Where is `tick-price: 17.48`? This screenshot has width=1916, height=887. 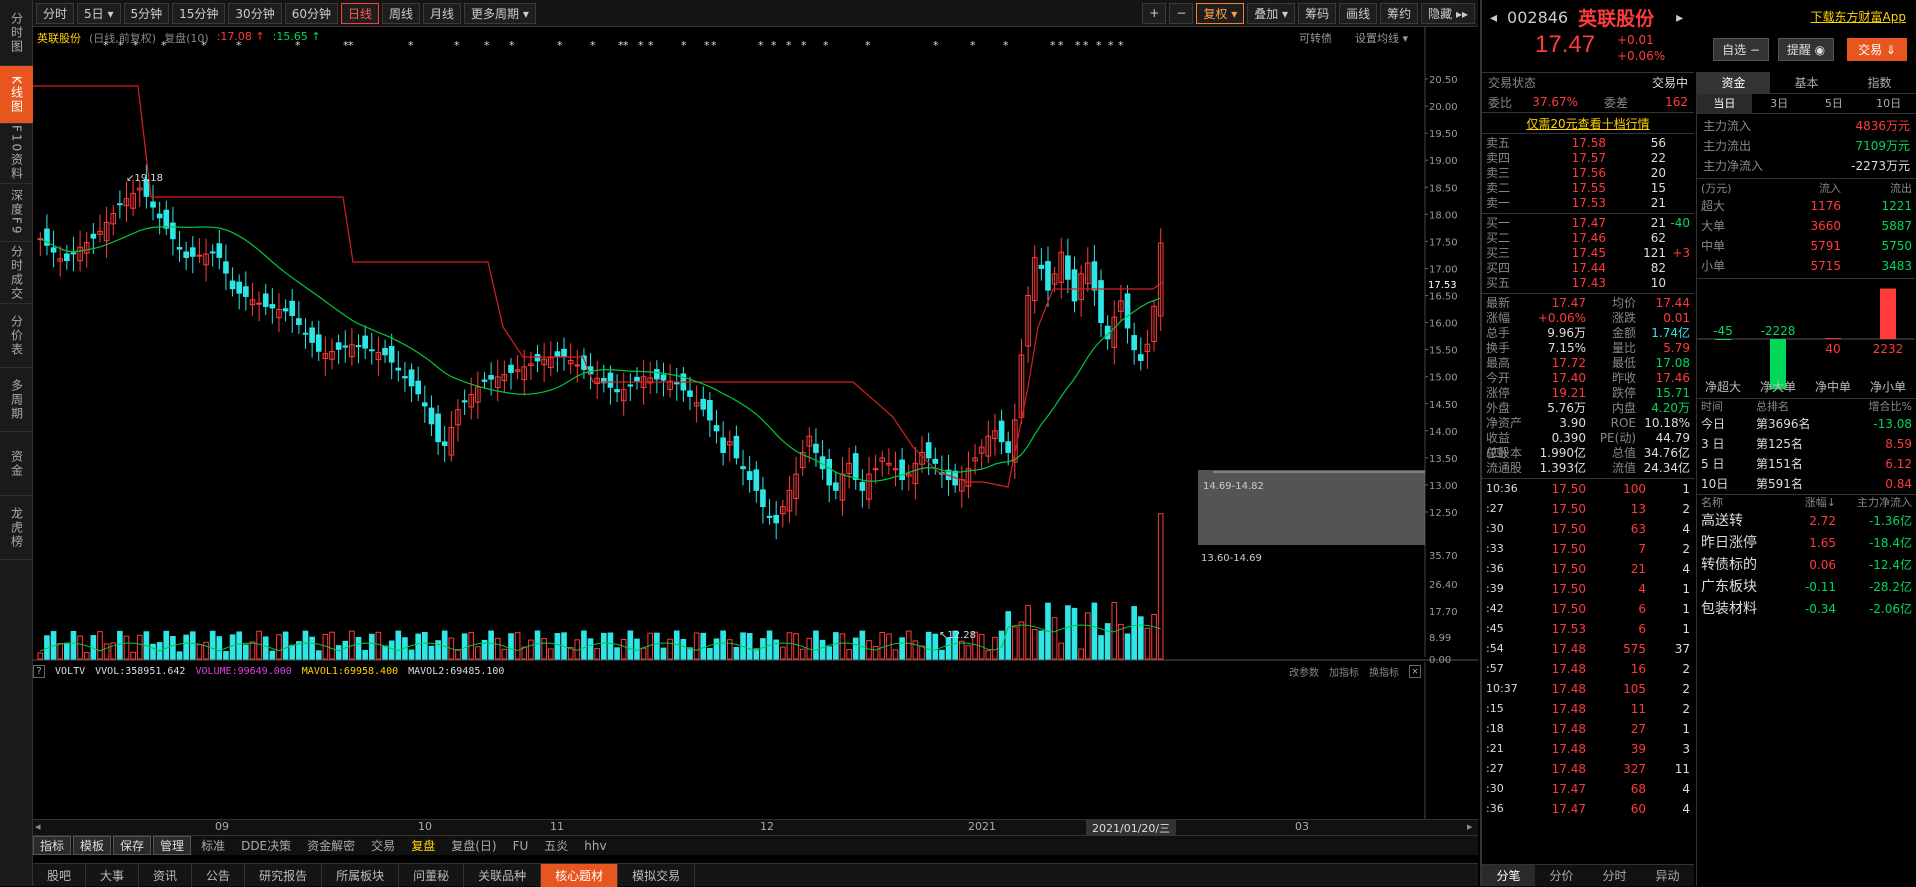 tick-price: 17.48 is located at coordinates (1568, 769).